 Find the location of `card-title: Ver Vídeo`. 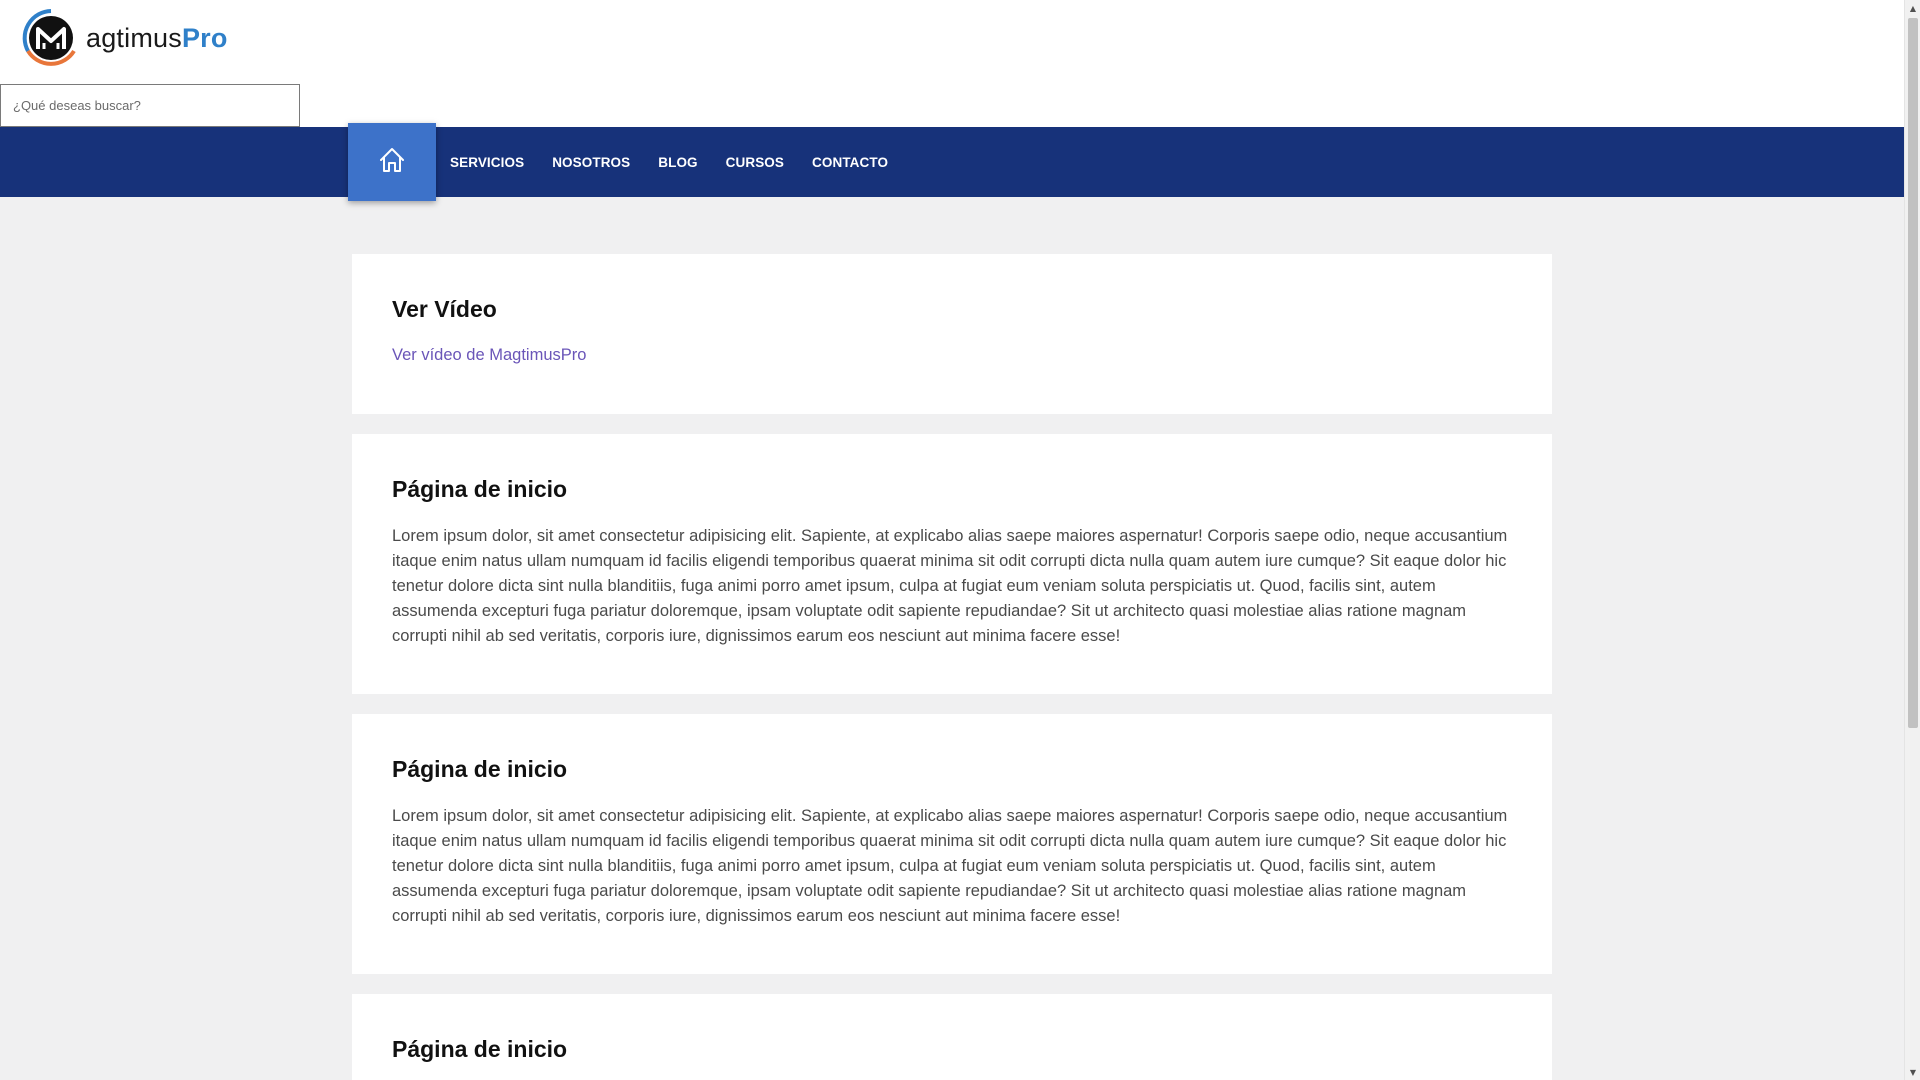

card-title: Ver Vídeo is located at coordinates (444, 309).